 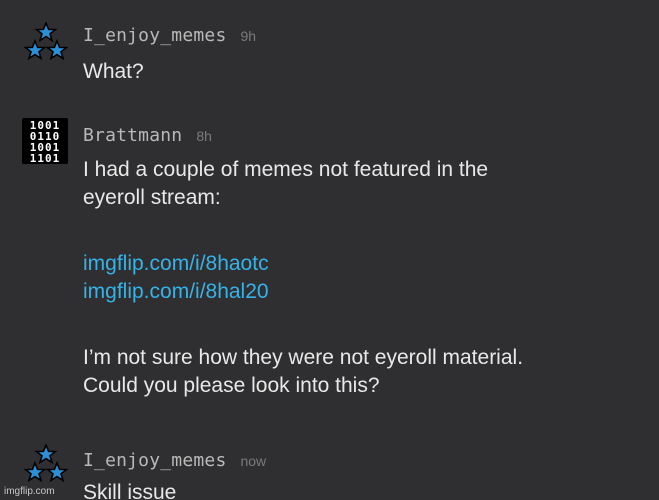 I want to click on comment-text: Skill issue, so click(x=130, y=490).